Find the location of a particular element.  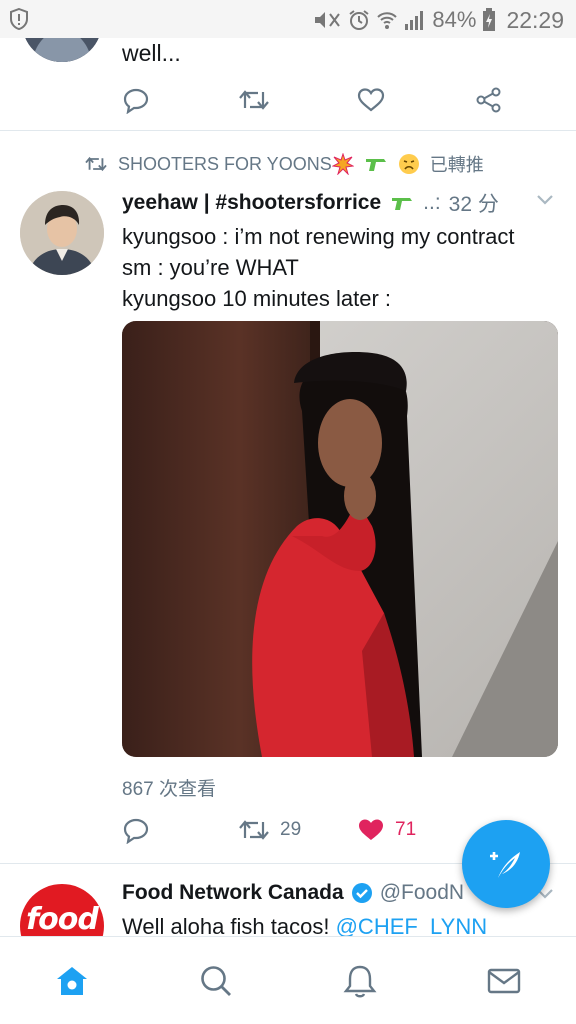

heart-outline-icon is located at coordinates (371, 100).